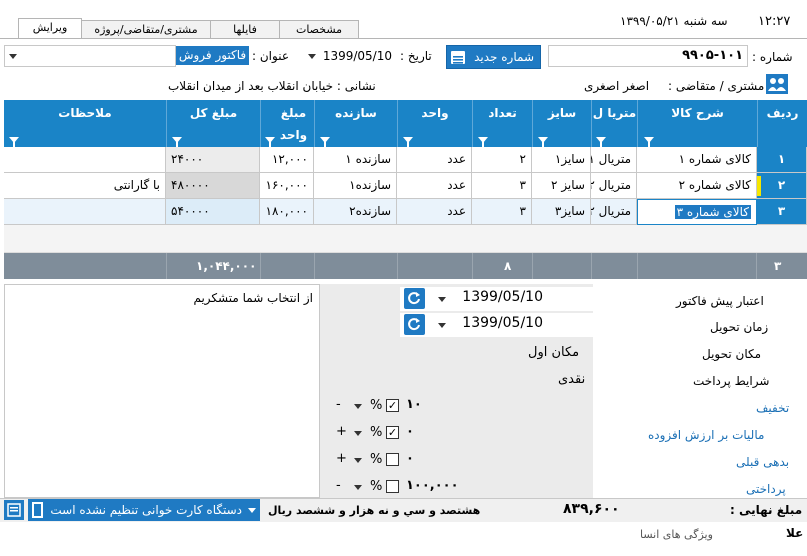  Describe the element at coordinates (502, 123) in the screenshot. I see `col-header-qty: تعداد` at that location.